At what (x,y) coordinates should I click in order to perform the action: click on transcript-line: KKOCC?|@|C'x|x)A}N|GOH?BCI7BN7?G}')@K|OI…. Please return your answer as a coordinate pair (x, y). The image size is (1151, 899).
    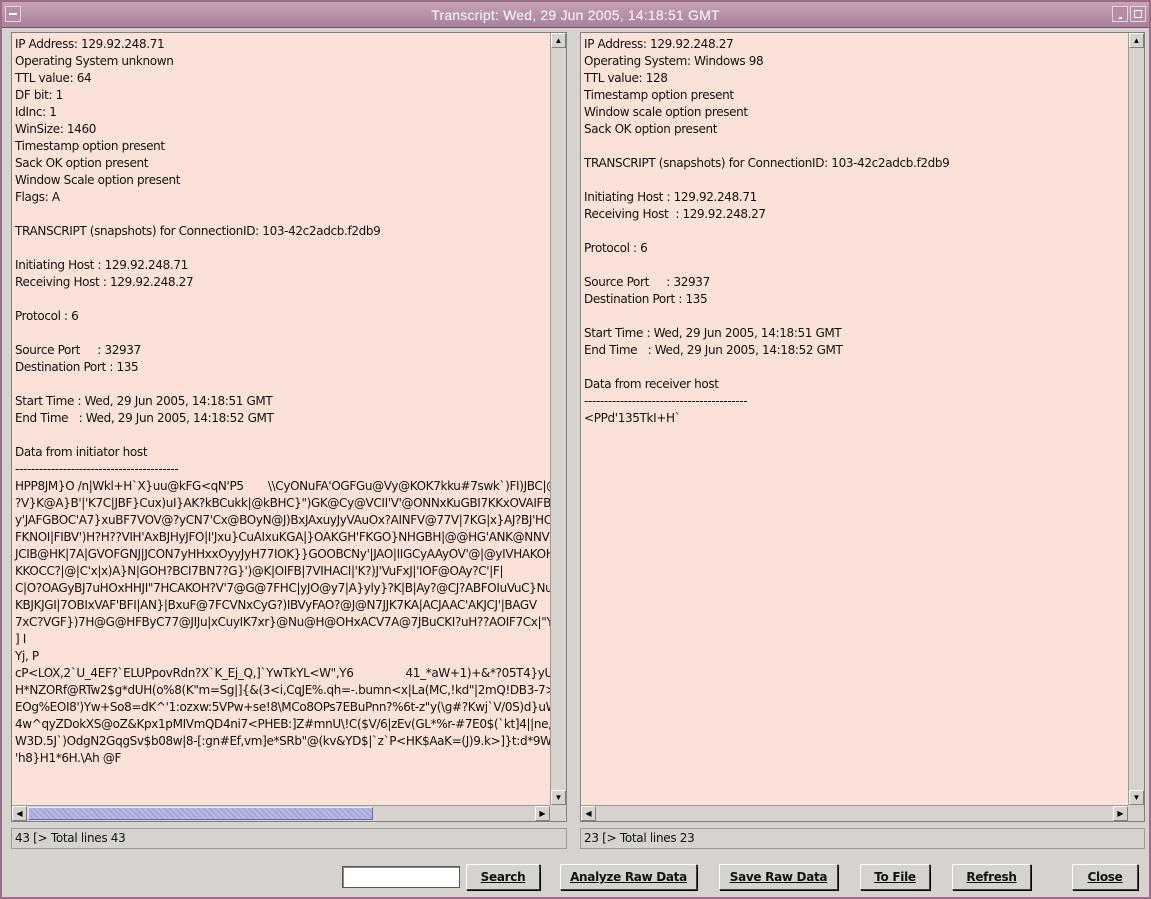
    Looking at the image, I should click on (259, 571).